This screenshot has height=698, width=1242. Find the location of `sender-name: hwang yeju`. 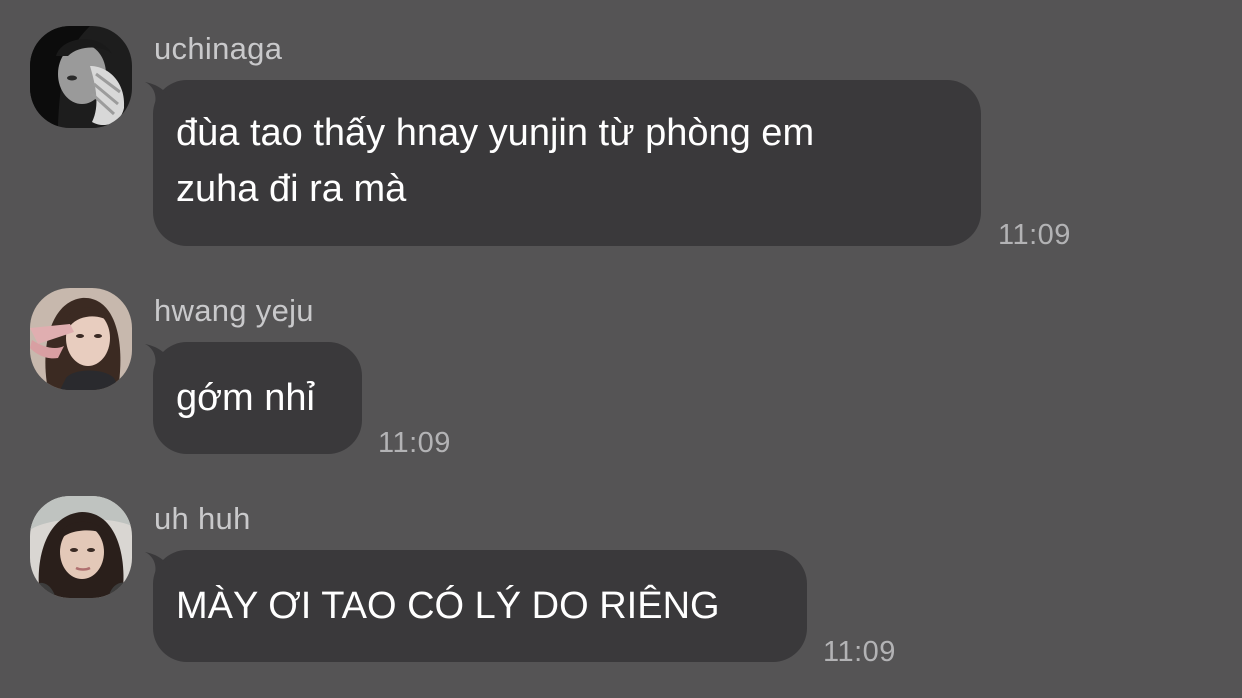

sender-name: hwang yeju is located at coordinates (234, 310).